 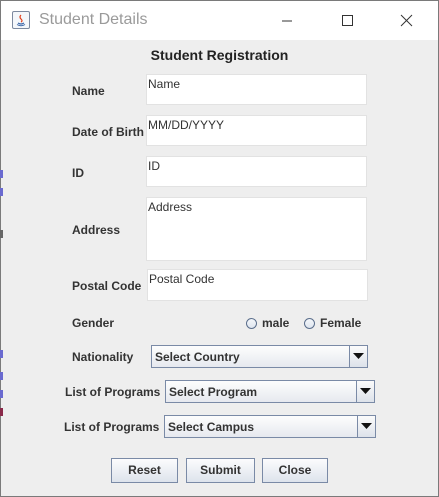 I want to click on form-header: Student Registration, so click(x=219, y=55).